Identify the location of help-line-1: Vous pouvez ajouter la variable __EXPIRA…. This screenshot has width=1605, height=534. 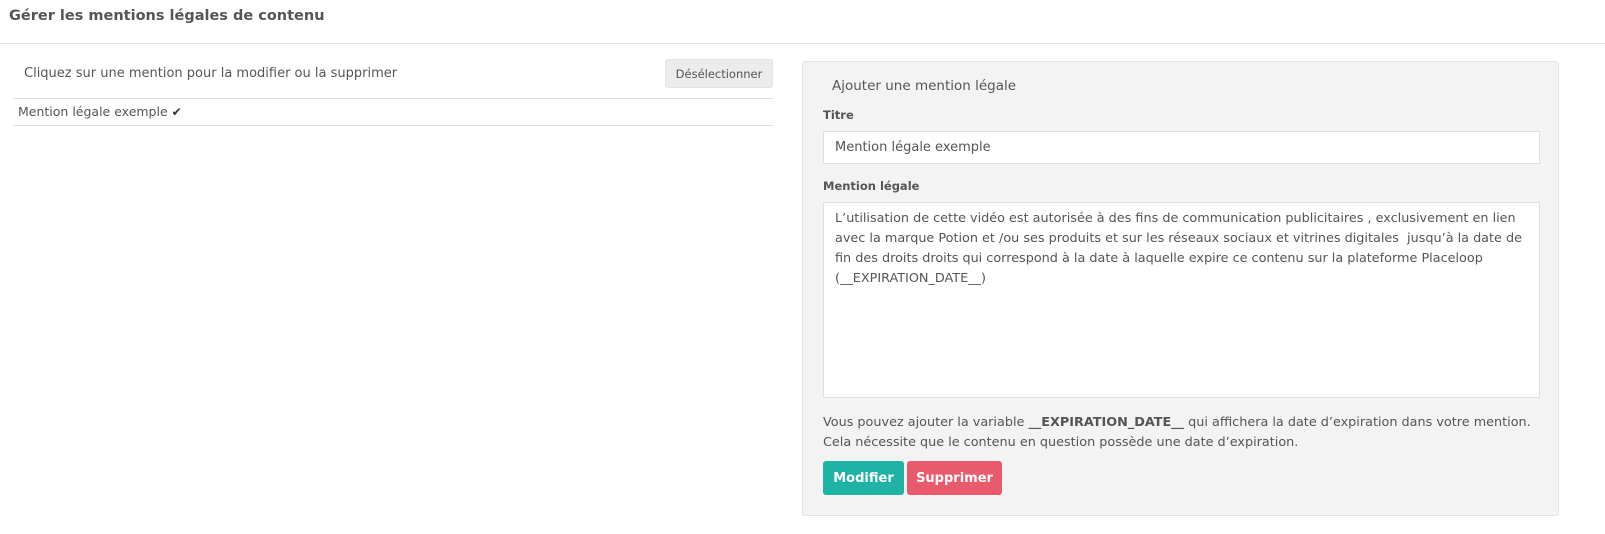
(1181, 423).